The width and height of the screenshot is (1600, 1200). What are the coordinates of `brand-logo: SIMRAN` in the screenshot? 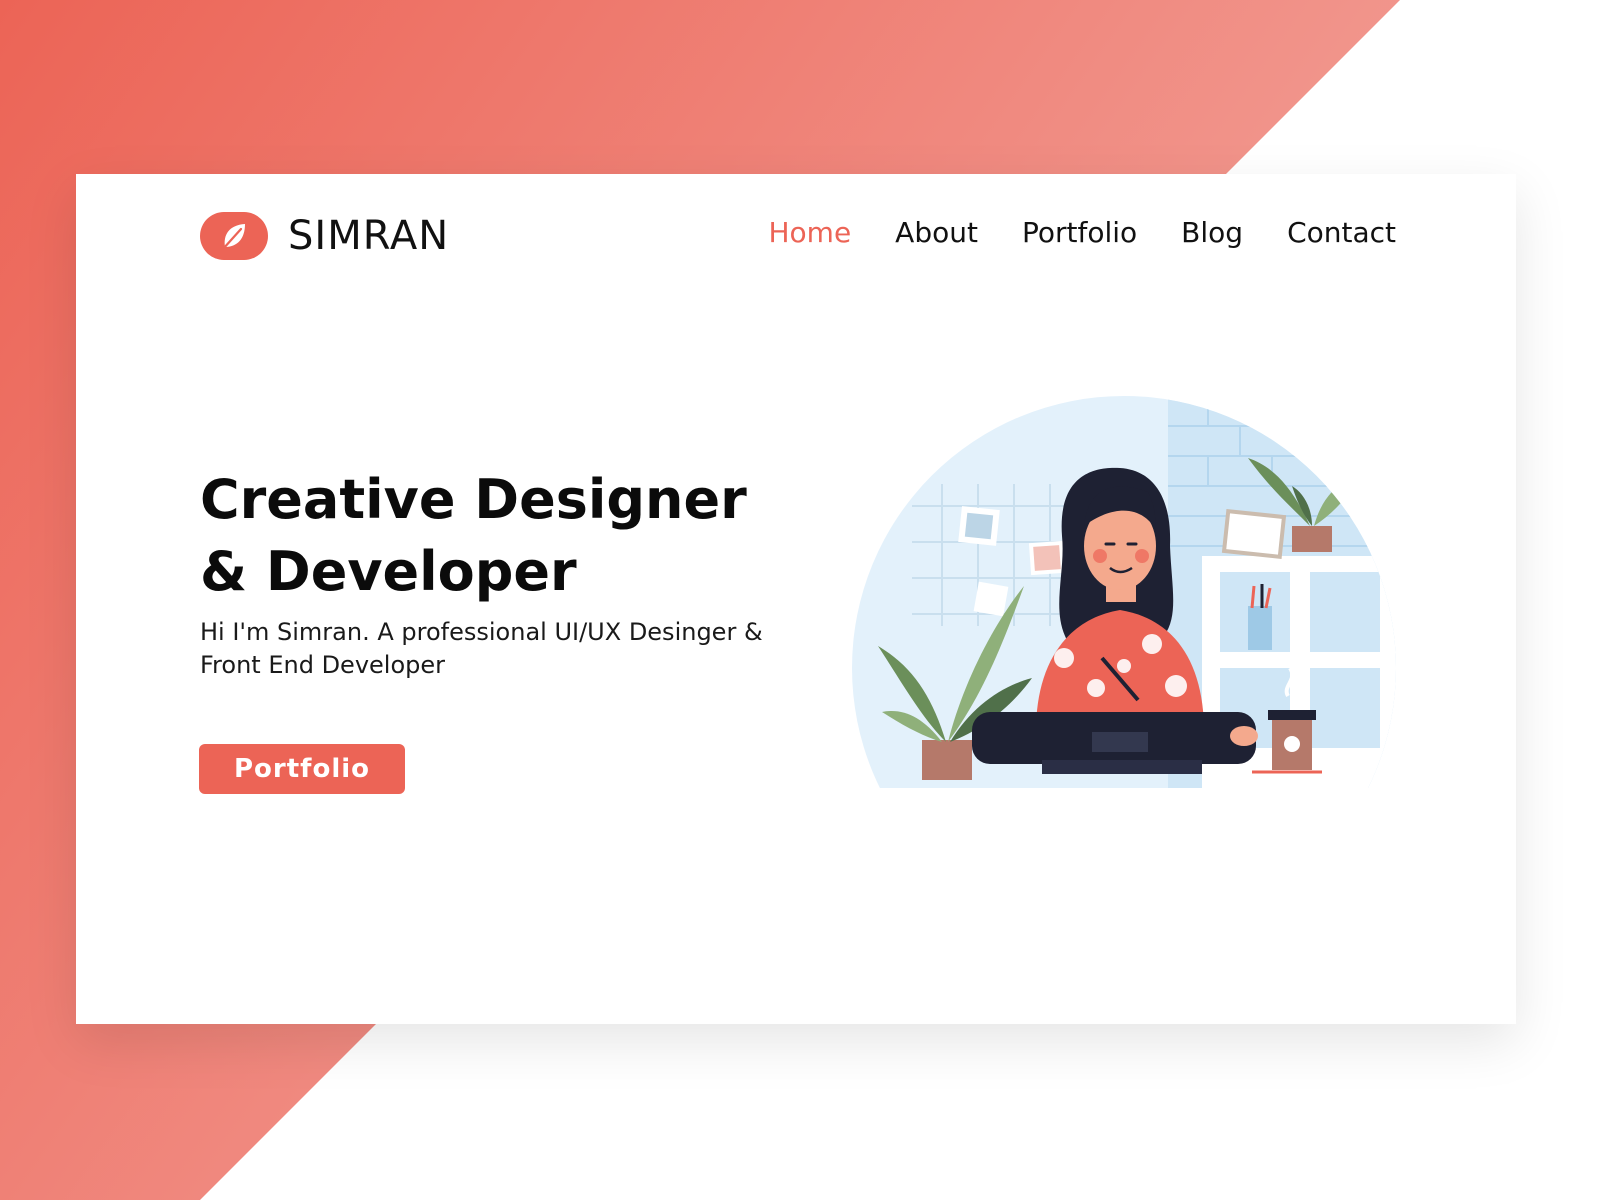 It's located at (324, 236).